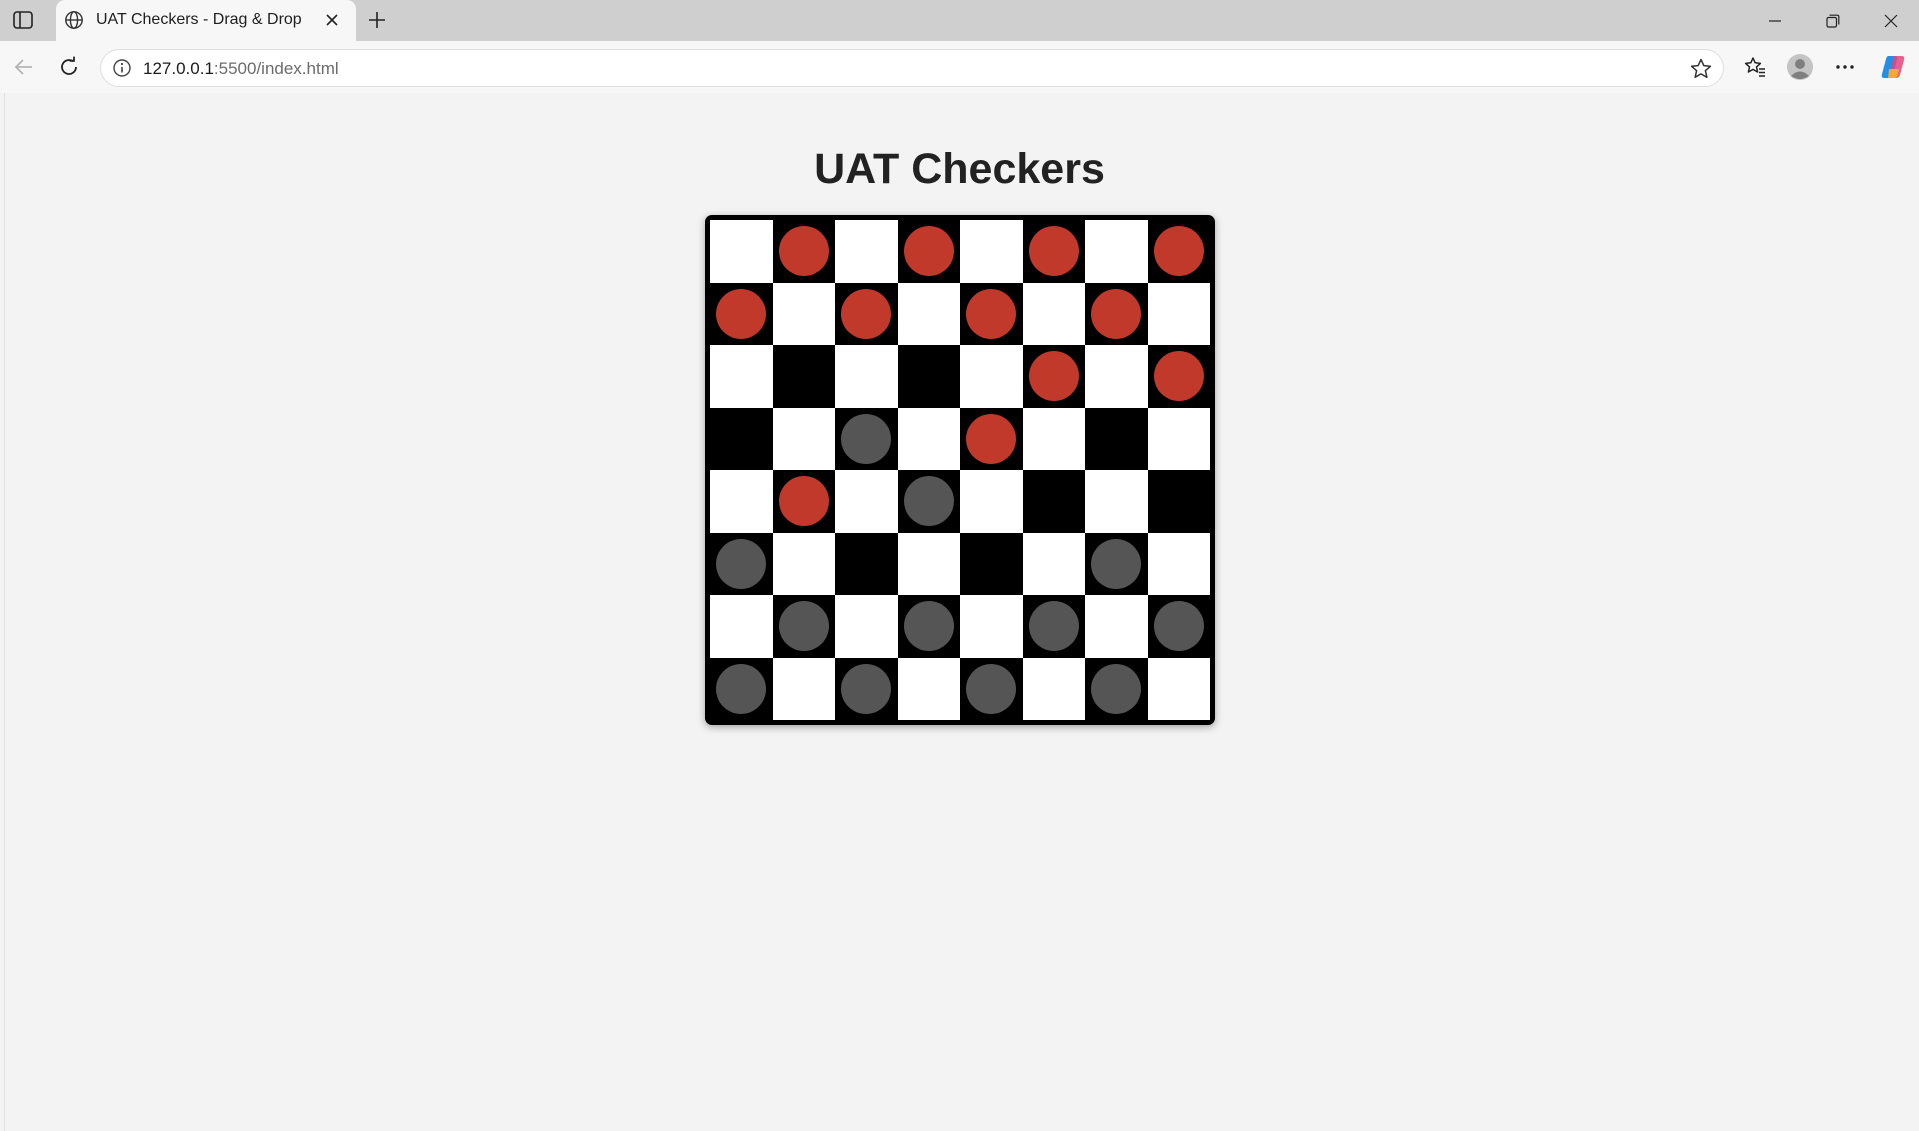 The image size is (1919, 1131). What do you see at coordinates (1701, 69) in the screenshot?
I see `star-icon` at bounding box center [1701, 69].